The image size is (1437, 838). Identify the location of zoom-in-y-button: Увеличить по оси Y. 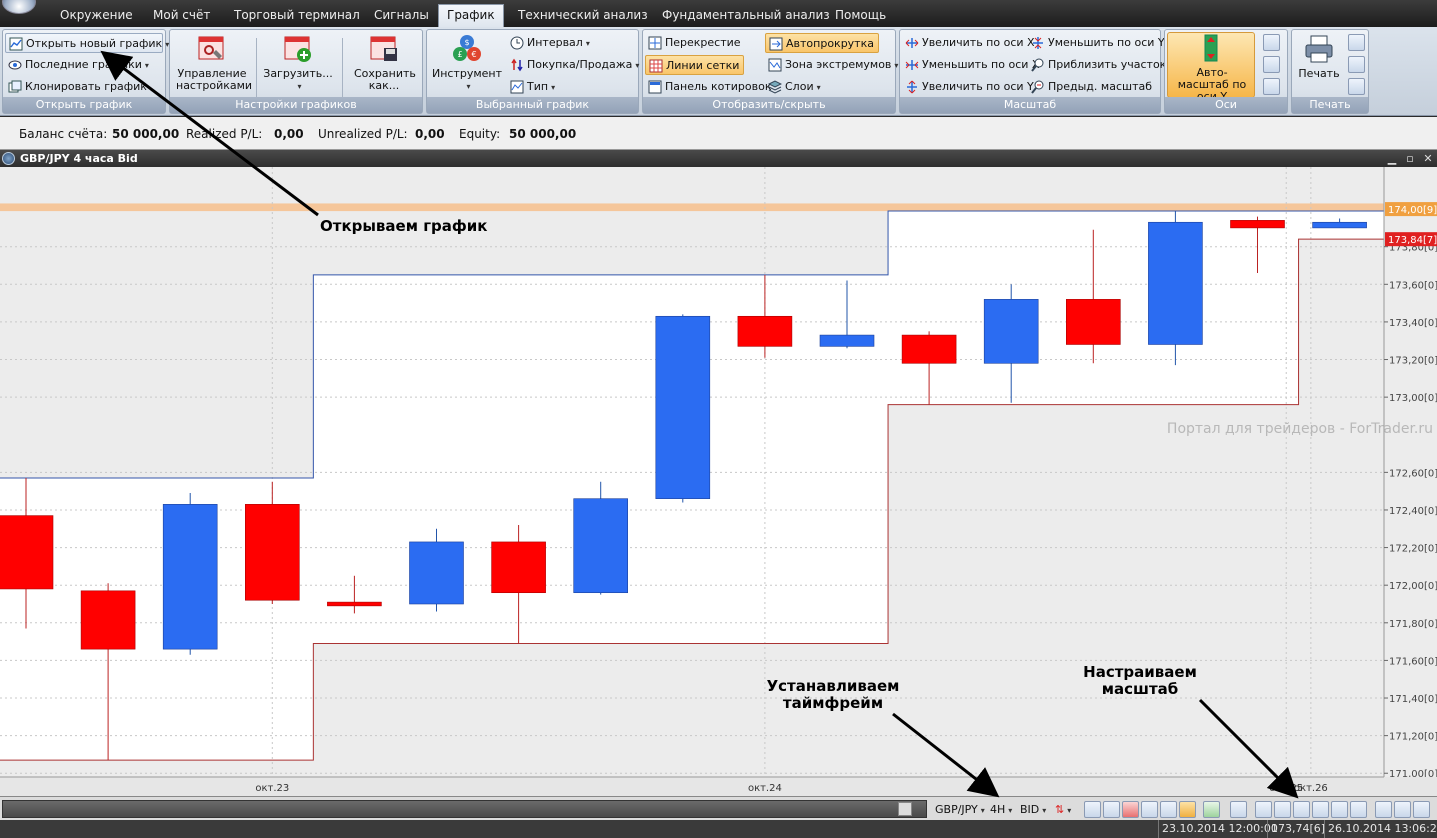
(970, 87).